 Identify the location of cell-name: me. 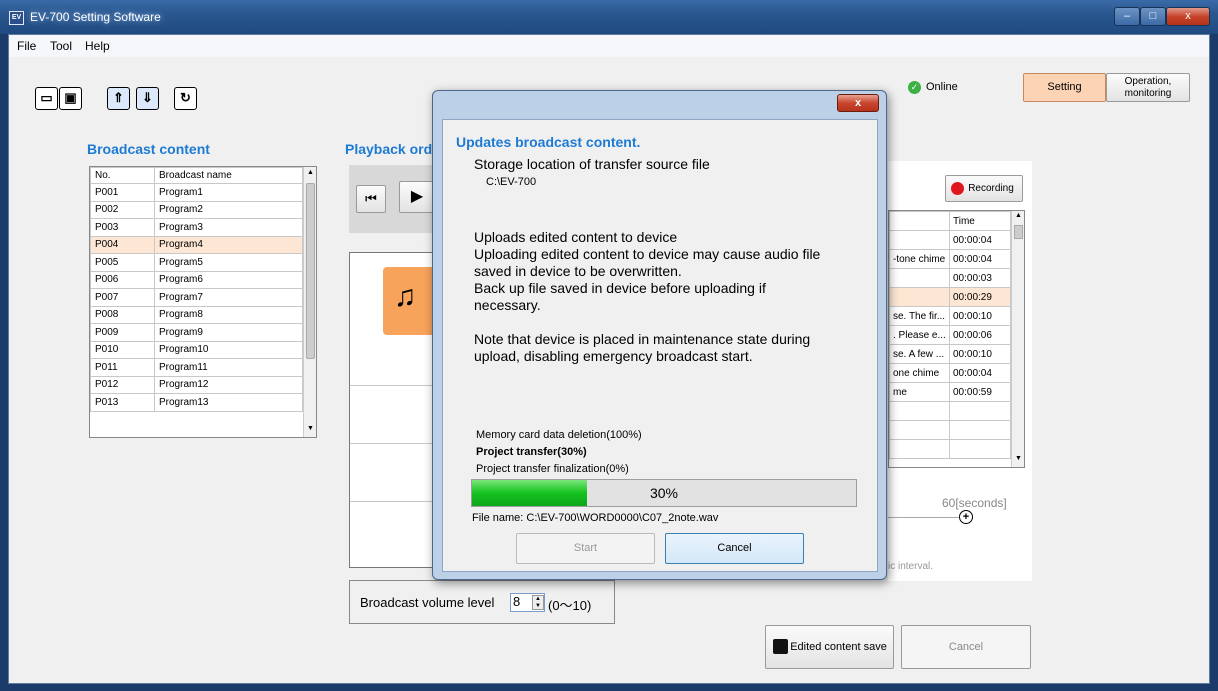
(919, 392).